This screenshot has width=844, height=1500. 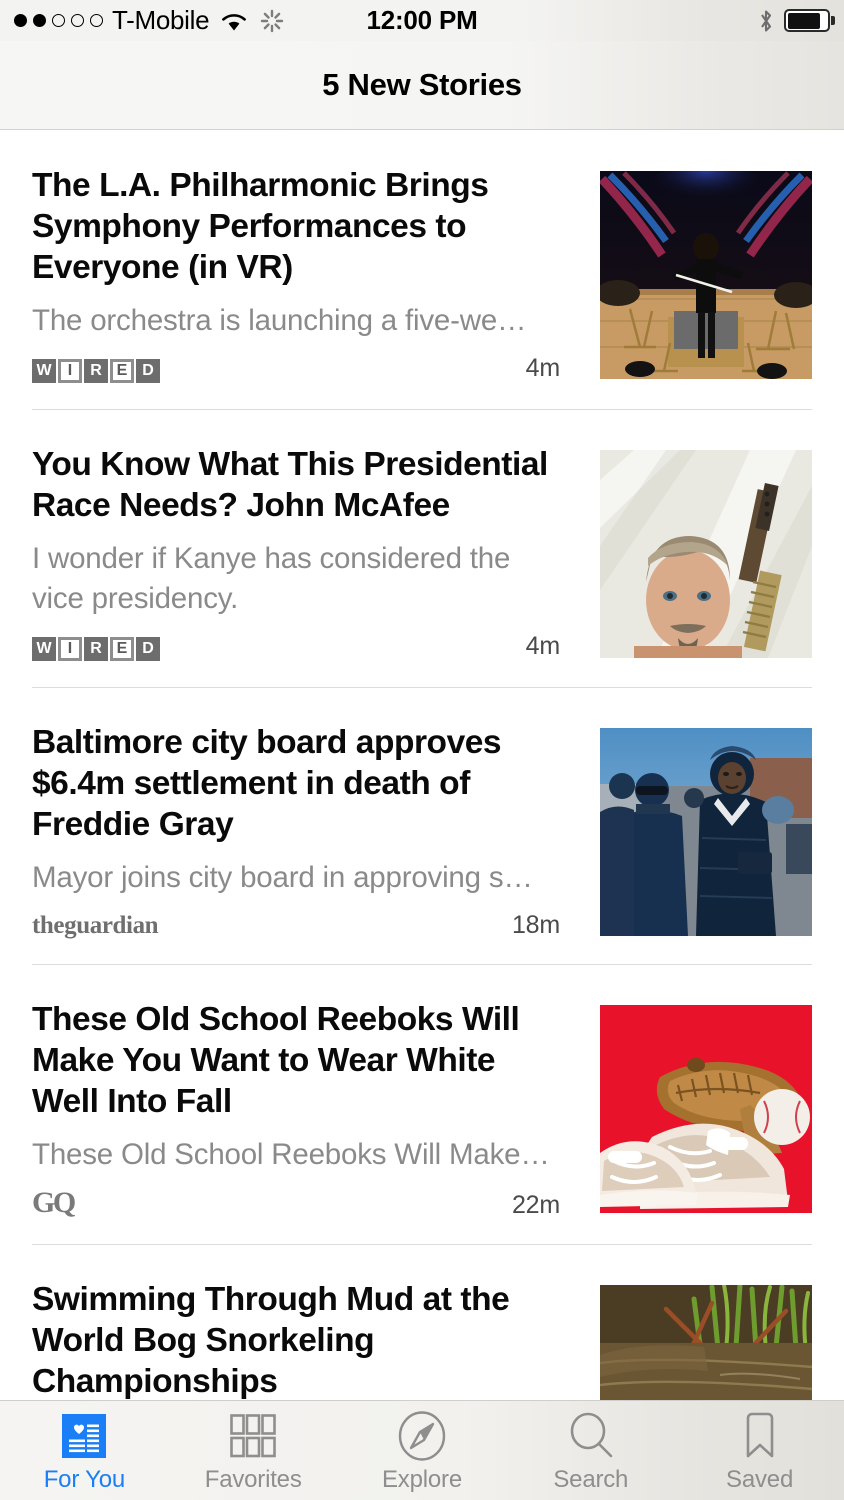 I want to click on tab-saved: Saved, so click(x=759, y=1450).